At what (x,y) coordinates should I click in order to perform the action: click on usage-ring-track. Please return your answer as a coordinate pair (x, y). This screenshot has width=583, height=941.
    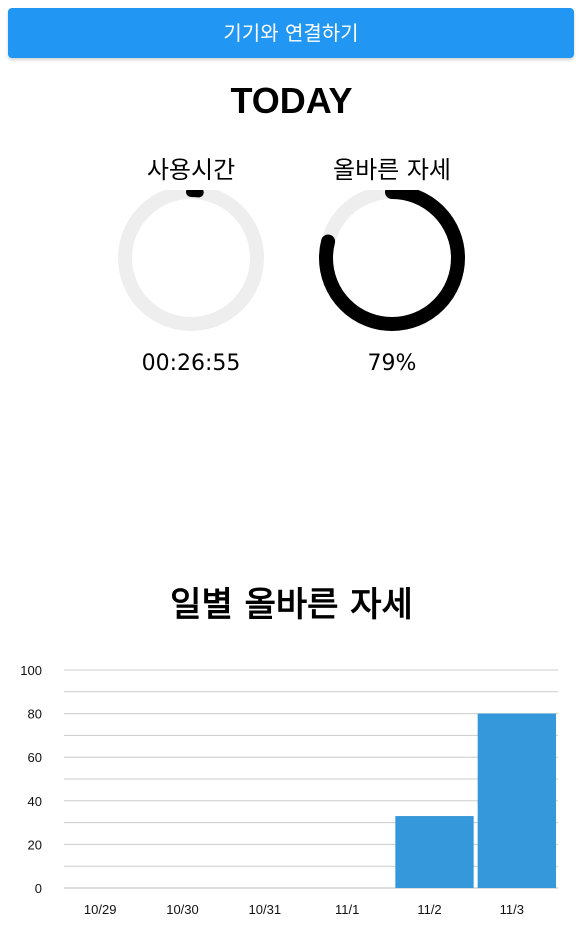
    Looking at the image, I should click on (191, 260).